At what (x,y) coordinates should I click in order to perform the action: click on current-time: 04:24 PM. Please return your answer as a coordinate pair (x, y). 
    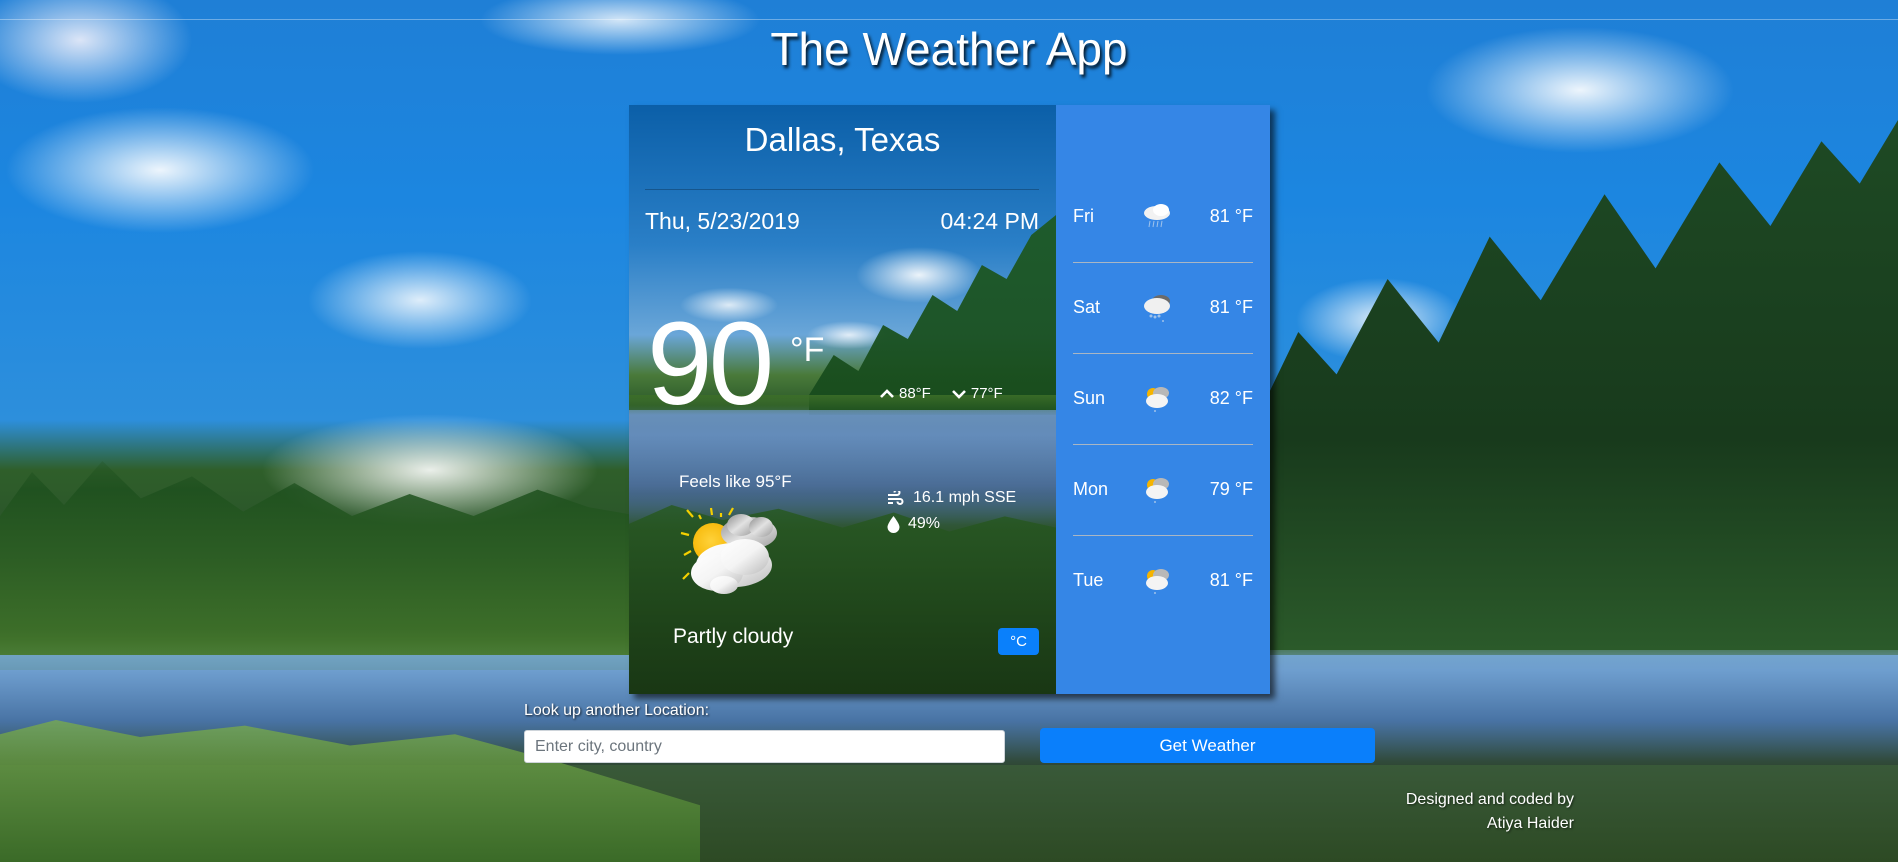
    Looking at the image, I should click on (989, 221).